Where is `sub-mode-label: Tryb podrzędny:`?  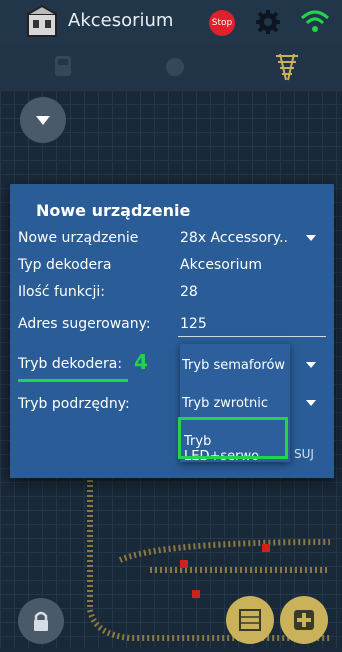
sub-mode-label: Tryb podrzędny: is located at coordinates (74, 404).